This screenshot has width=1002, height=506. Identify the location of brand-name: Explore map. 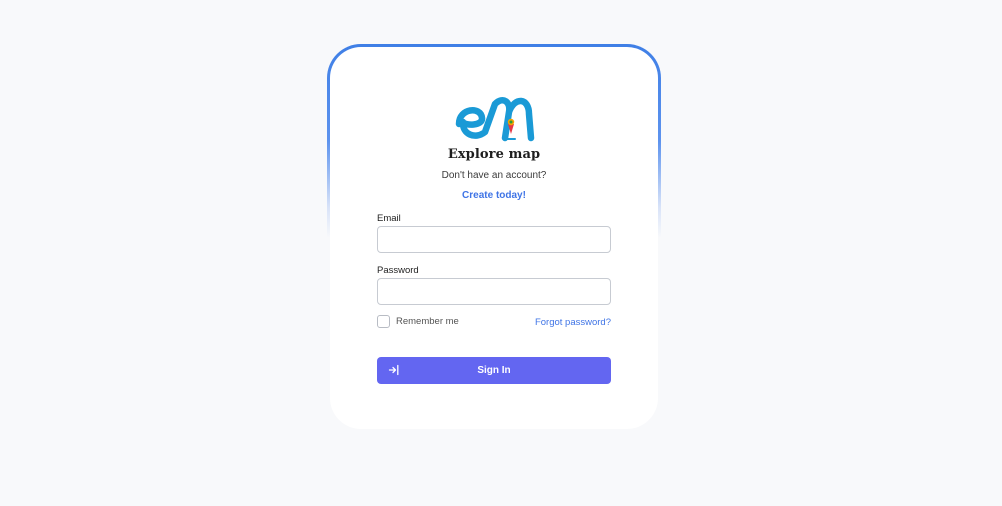
(494, 154).